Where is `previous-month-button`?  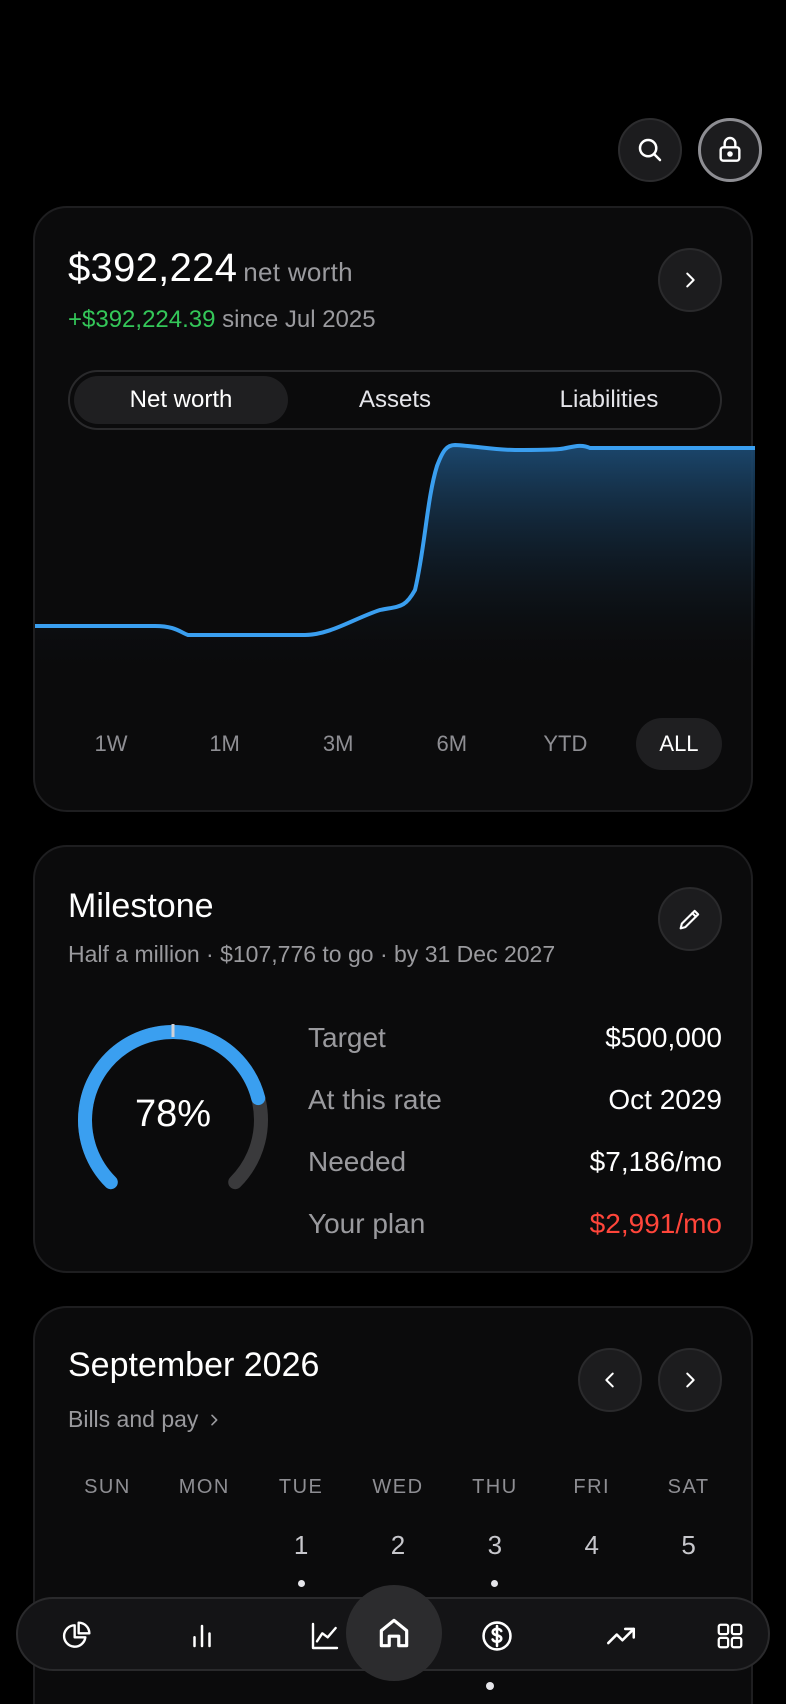 previous-month-button is located at coordinates (610, 1380).